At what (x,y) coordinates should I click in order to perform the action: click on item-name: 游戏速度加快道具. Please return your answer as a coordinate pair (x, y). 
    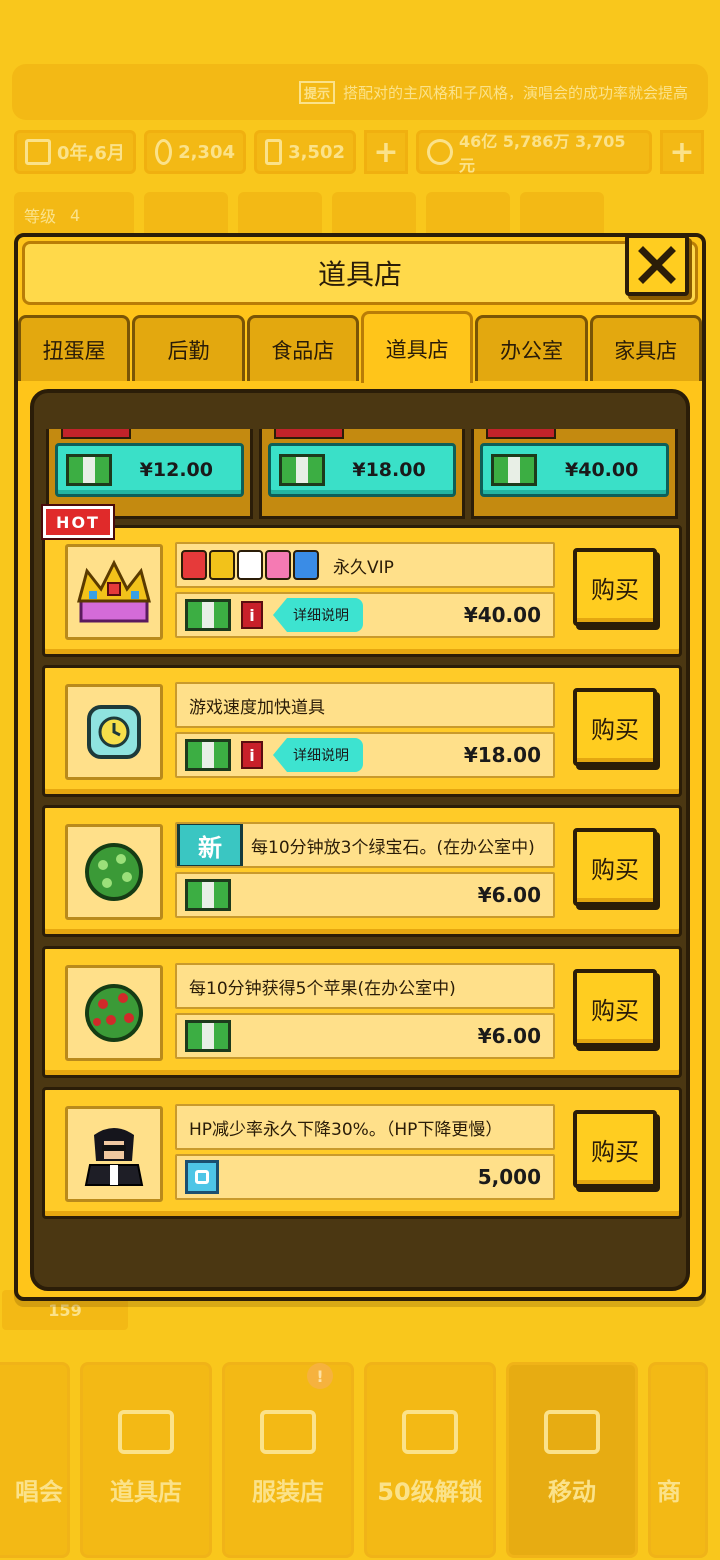
    Looking at the image, I should click on (257, 707).